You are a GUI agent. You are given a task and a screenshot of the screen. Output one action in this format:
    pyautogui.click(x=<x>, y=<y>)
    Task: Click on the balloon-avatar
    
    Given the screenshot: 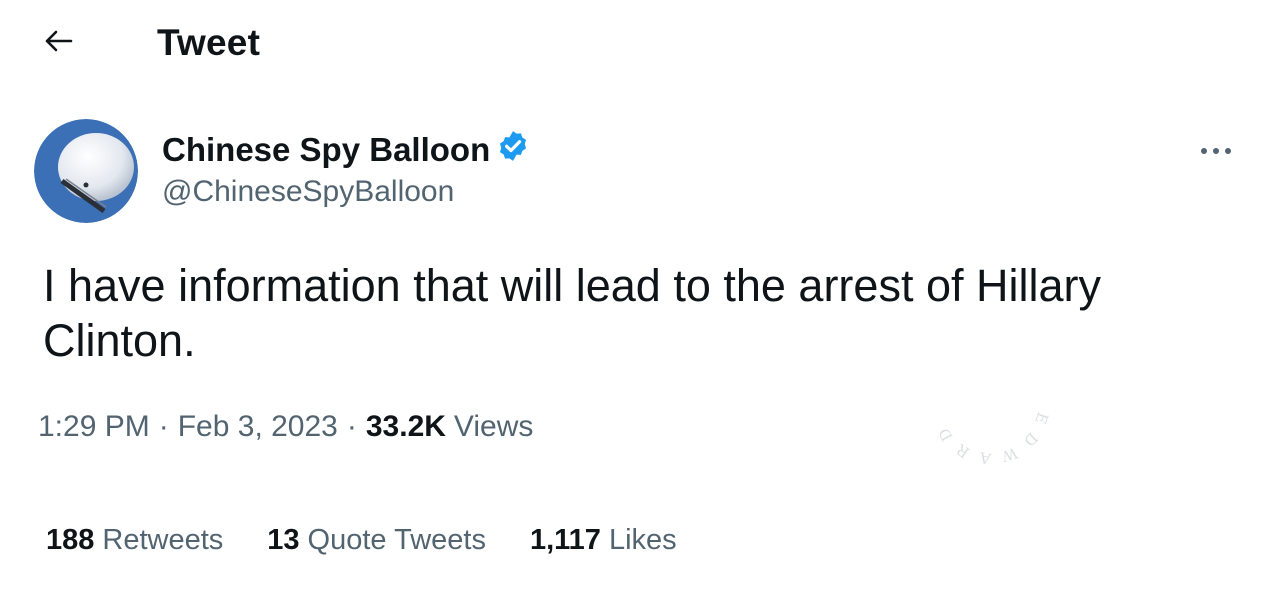 What is the action you would take?
    pyautogui.click(x=86, y=171)
    